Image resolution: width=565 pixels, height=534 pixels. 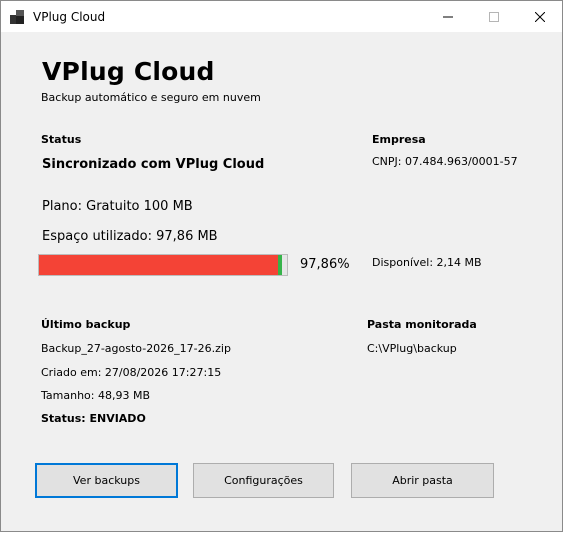 I want to click on maximize-button, so click(x=494, y=16).